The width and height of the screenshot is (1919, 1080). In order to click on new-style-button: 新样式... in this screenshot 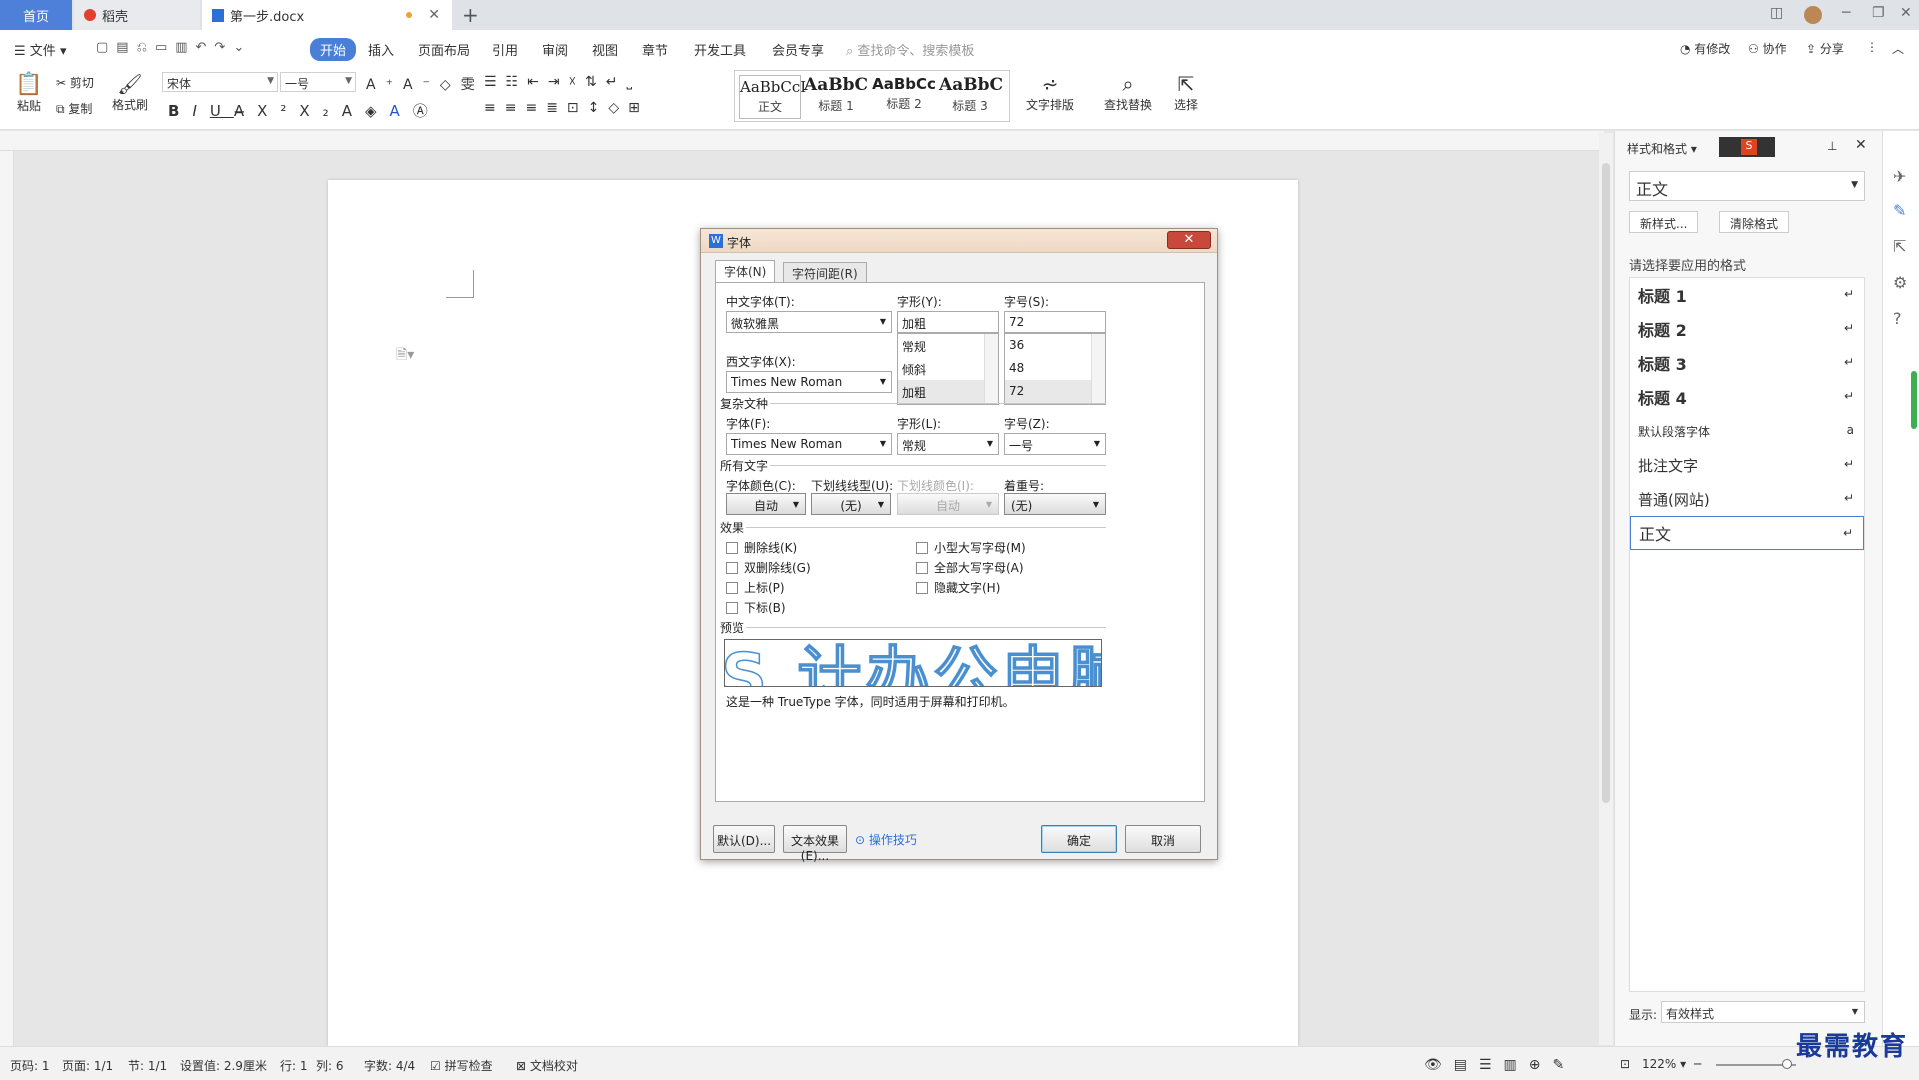, I will do `click(1664, 222)`.